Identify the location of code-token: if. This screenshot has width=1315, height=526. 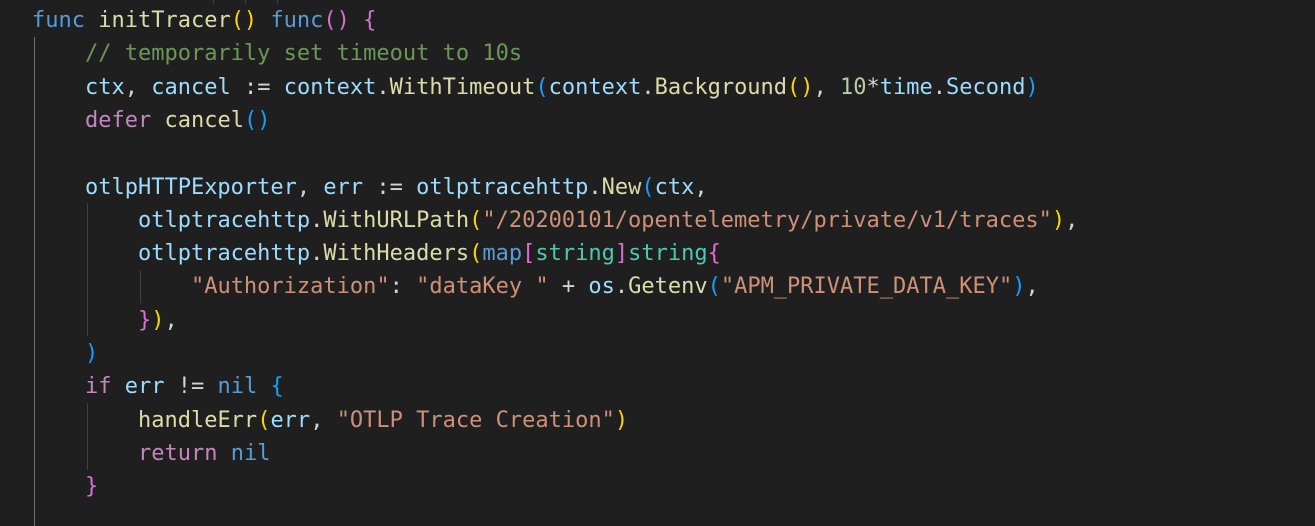
(98, 387).